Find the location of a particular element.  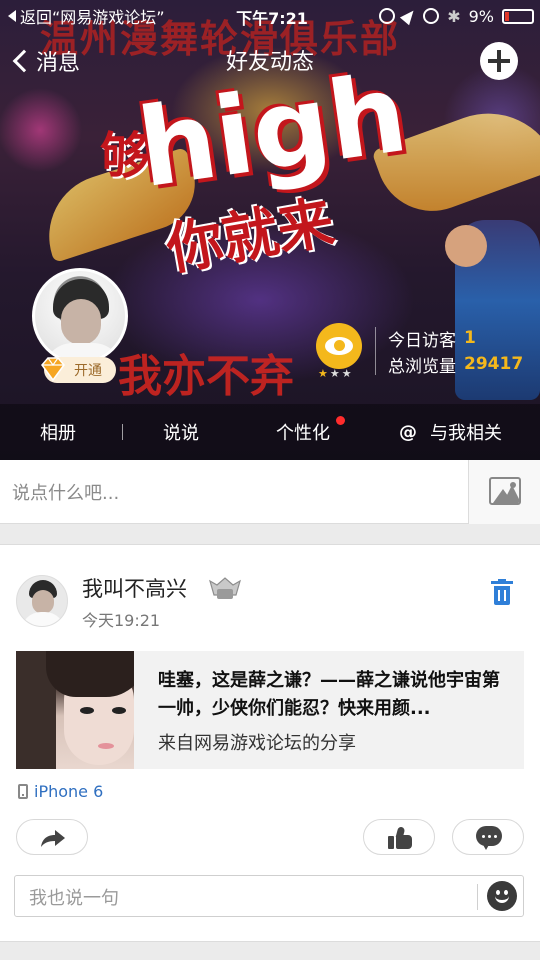

total-views-label: 总浏览量 is located at coordinates (422, 366).